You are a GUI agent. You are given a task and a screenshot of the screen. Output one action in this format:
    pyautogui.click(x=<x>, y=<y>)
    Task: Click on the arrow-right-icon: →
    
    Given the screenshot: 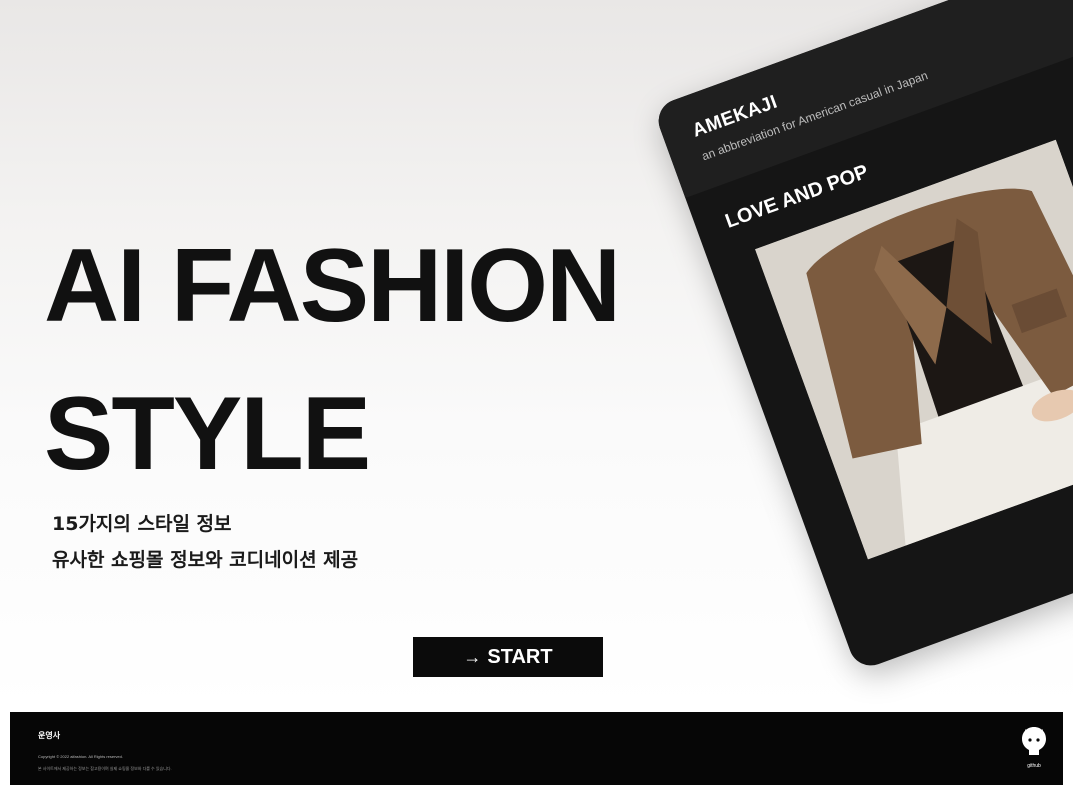 What is the action you would take?
    pyautogui.click(x=472, y=656)
    